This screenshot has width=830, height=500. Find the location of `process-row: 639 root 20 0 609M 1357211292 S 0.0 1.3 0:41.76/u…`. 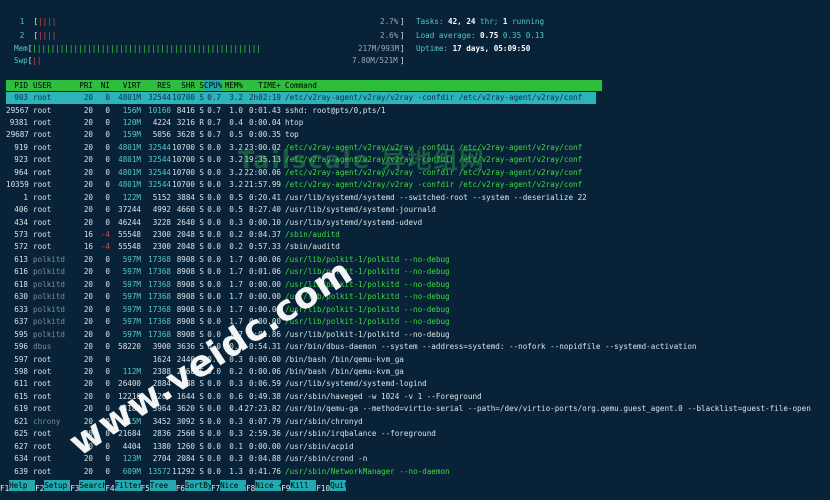

process-row: 639 root 20 0 609M 1357211292 S 0.0 1.3 0:41.76/u… is located at coordinates (228, 472).